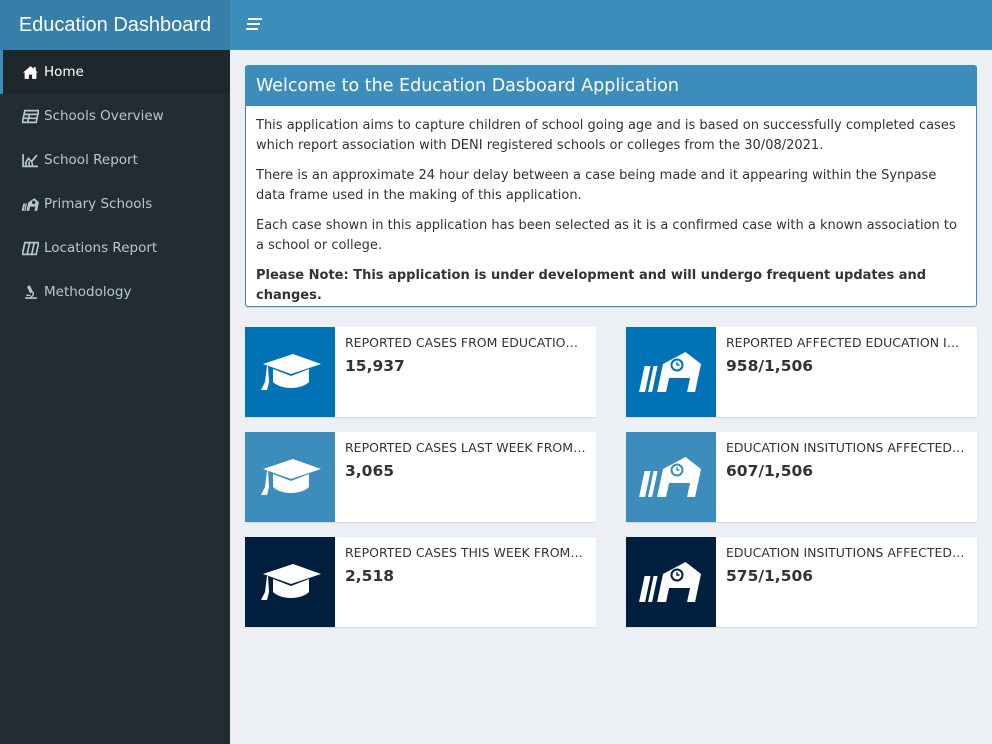  I want to click on sidebar-item-school-report: School Report, so click(115, 160).